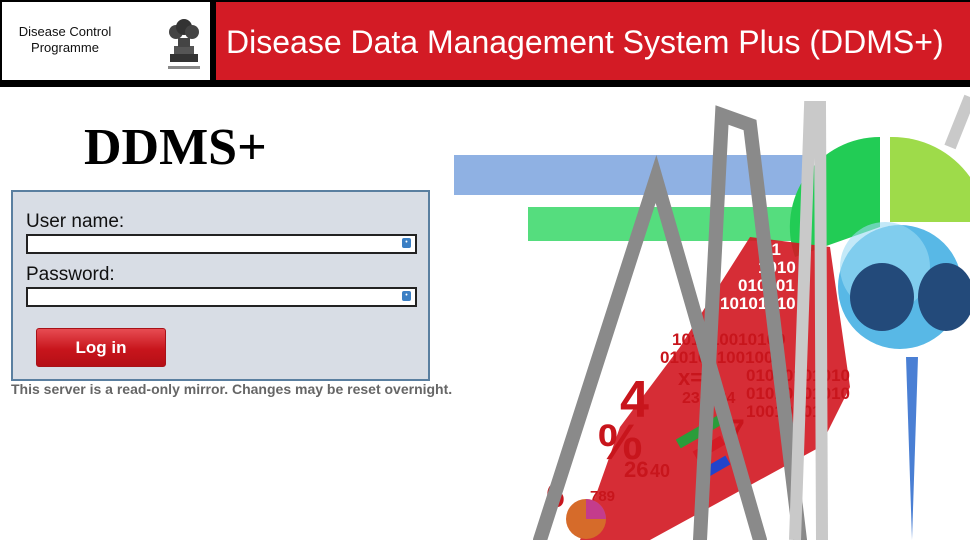  Describe the element at coordinates (101, 347) in the screenshot. I see `login-button: Log in` at that location.